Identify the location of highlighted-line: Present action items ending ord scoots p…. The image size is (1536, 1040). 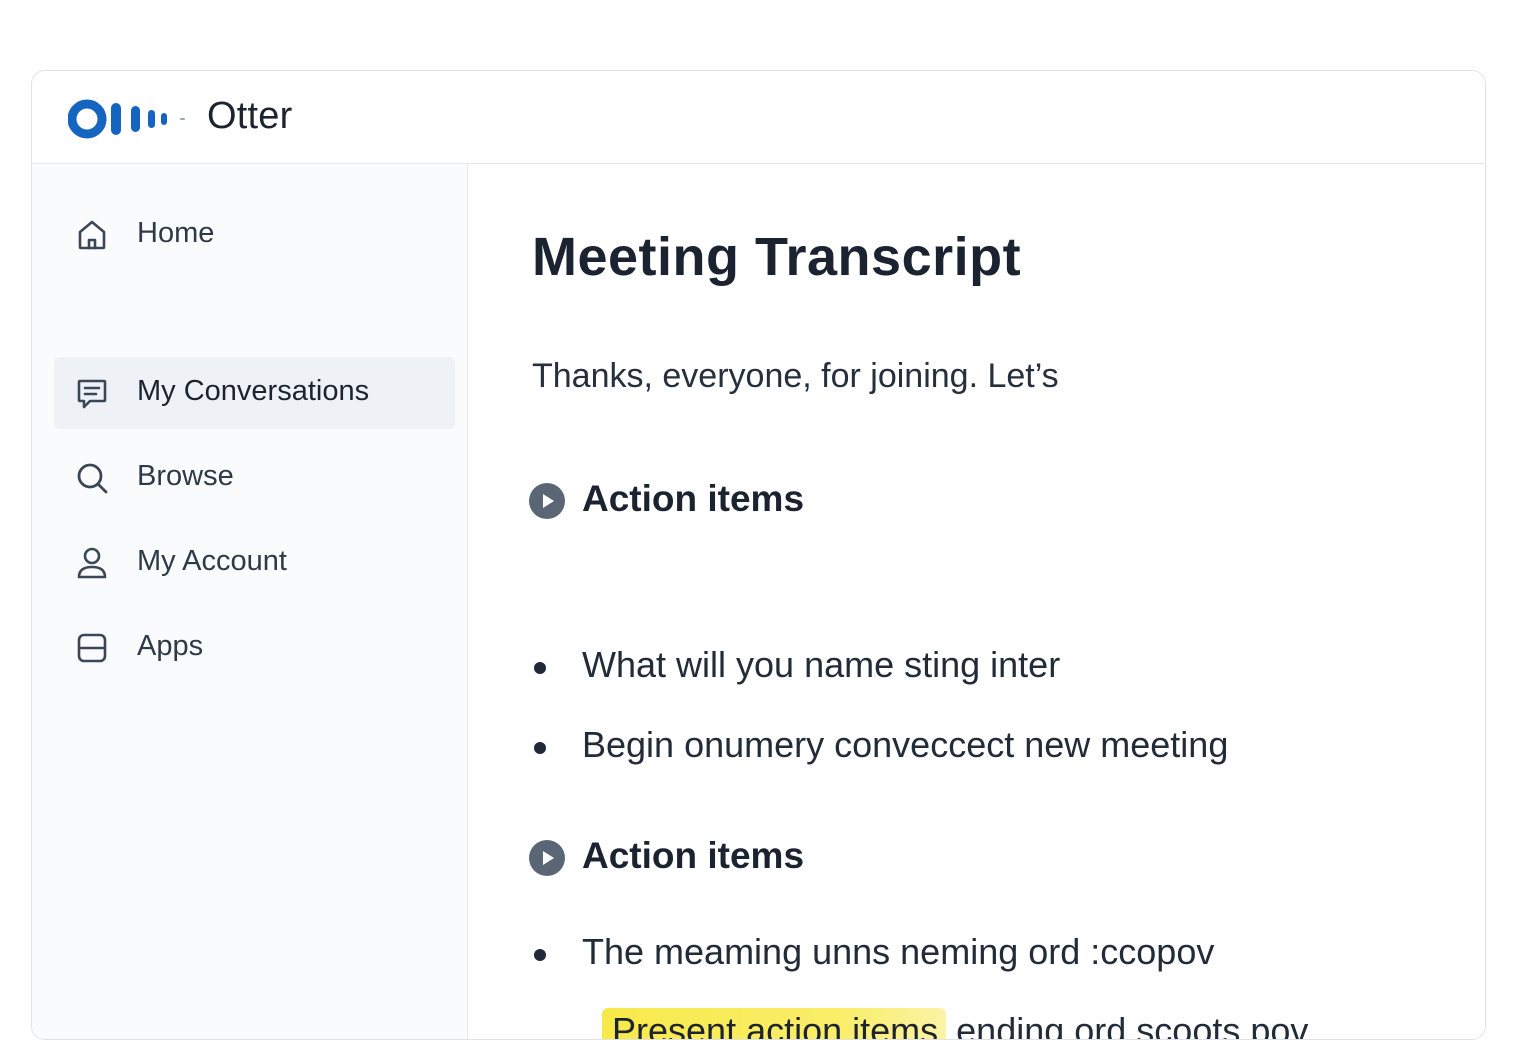
(955, 1024).